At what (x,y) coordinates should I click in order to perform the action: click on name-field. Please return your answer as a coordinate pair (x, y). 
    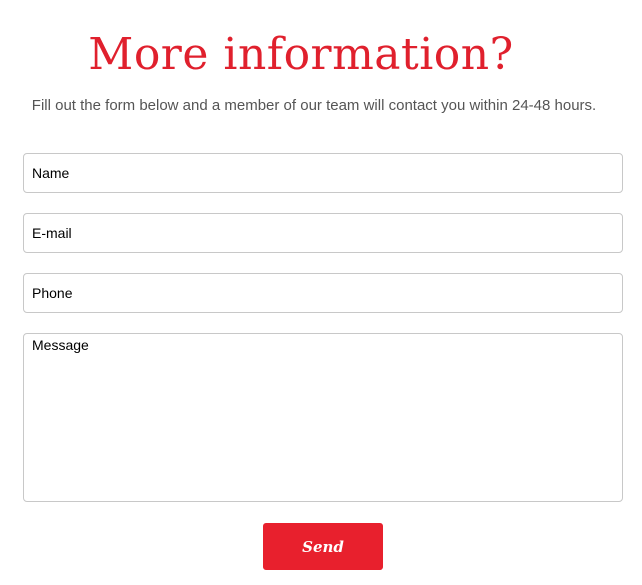
    Looking at the image, I should click on (323, 173).